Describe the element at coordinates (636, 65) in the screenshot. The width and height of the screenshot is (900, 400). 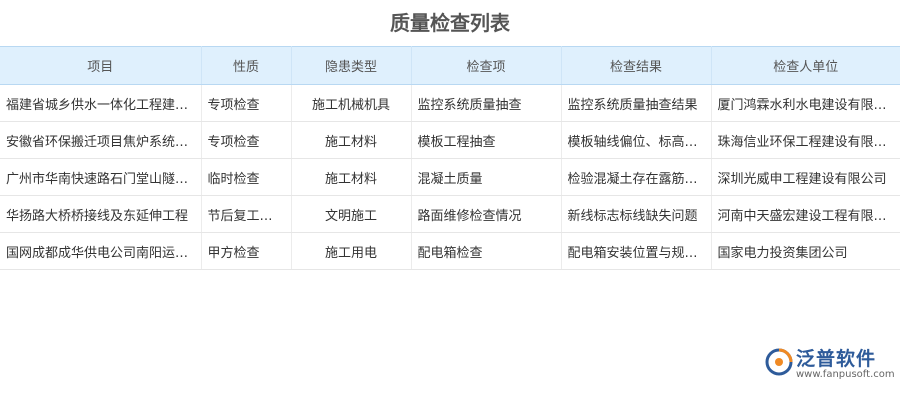
I see `column-header-check-result: 检查结果` at that location.